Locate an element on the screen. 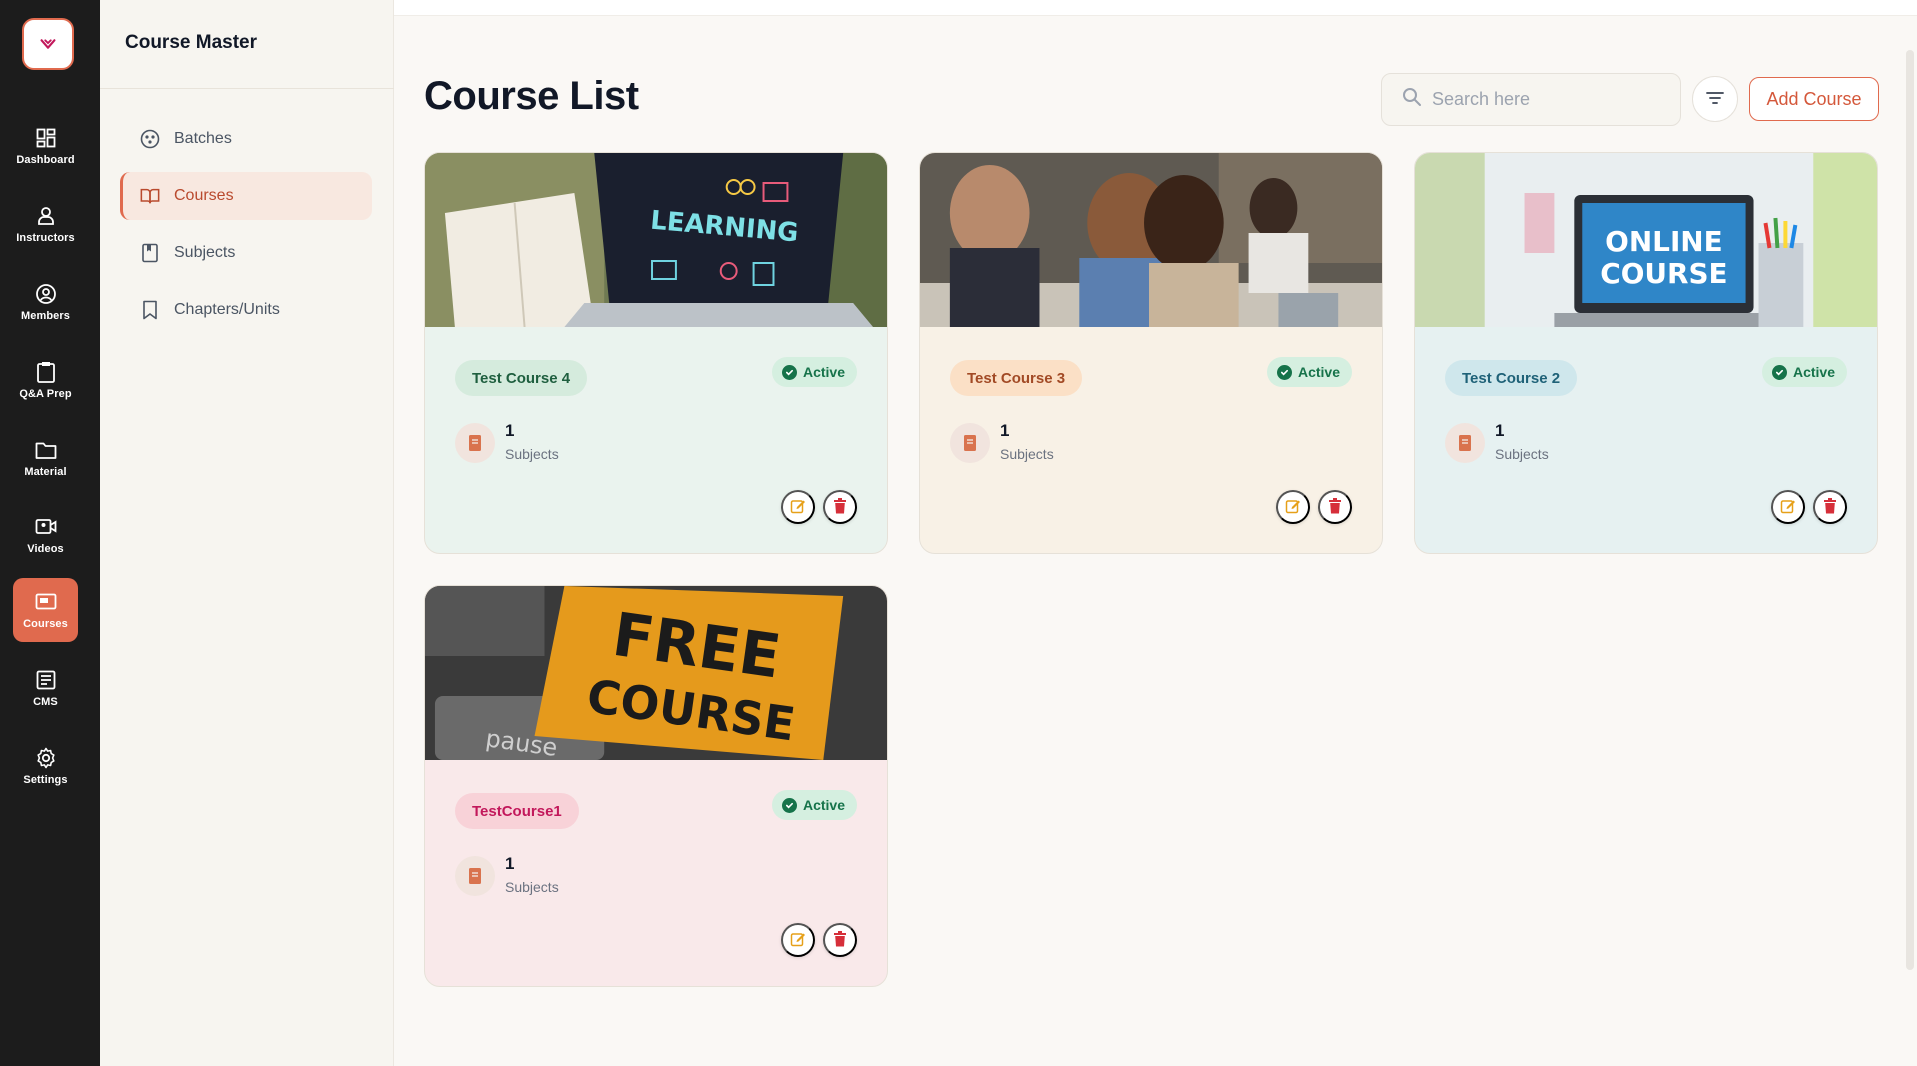  filter-icon is located at coordinates (1715, 99).